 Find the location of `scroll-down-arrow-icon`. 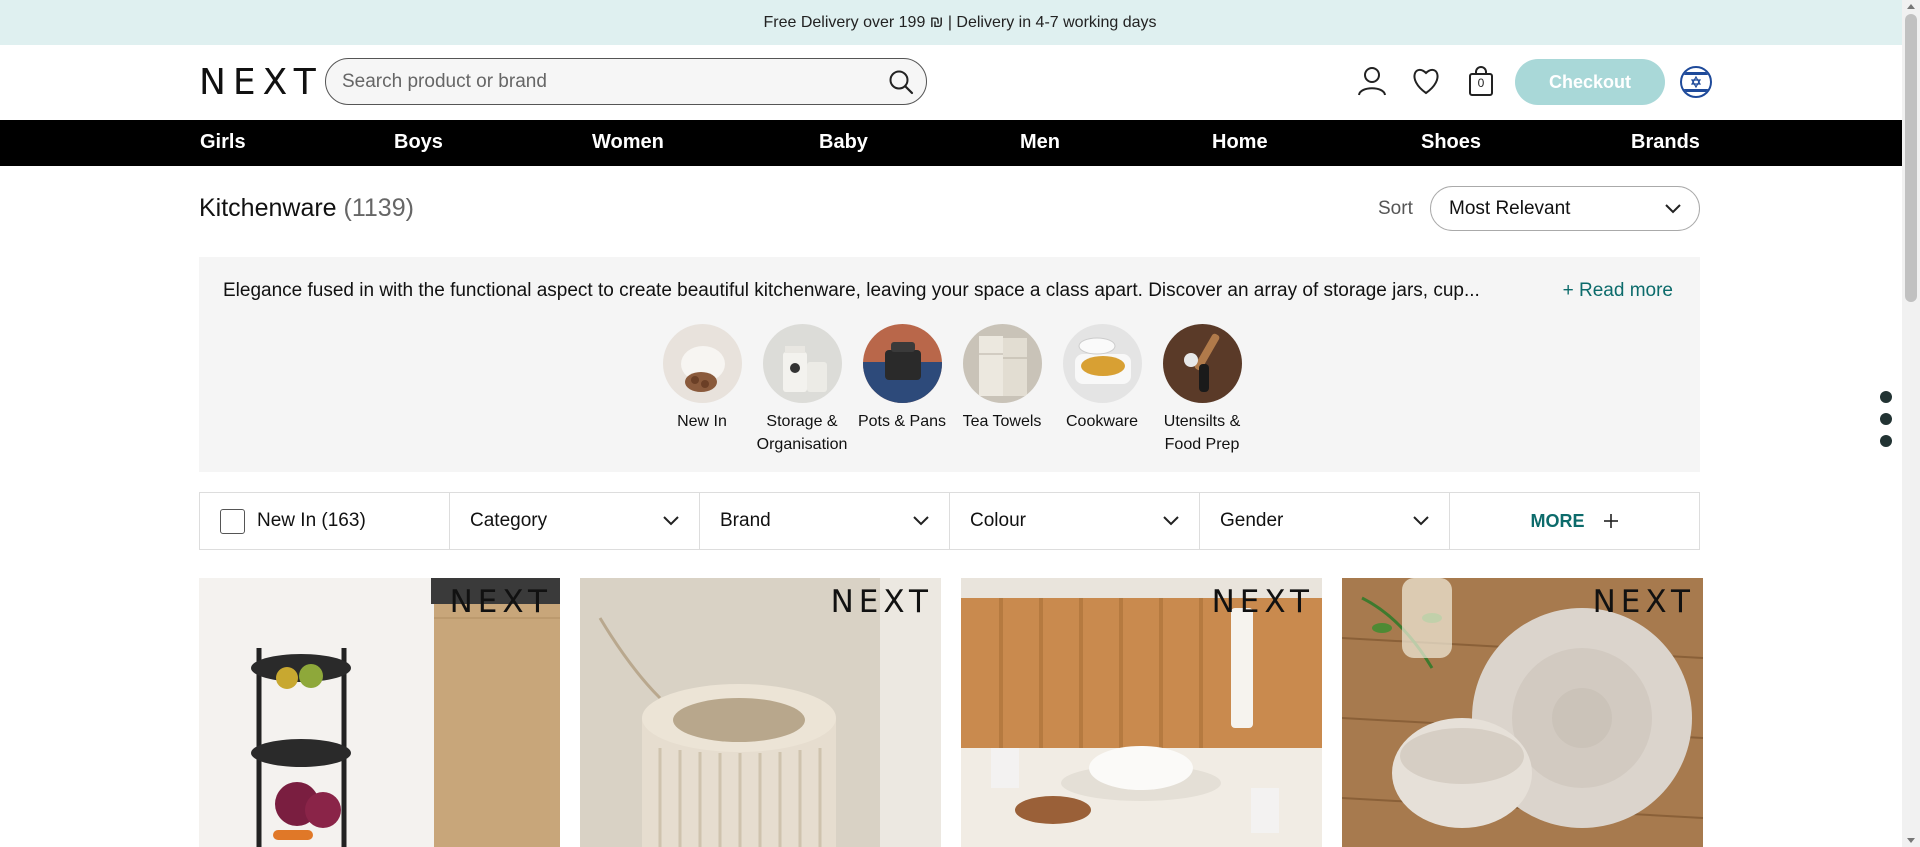

scroll-down-arrow-icon is located at coordinates (1911, 840).